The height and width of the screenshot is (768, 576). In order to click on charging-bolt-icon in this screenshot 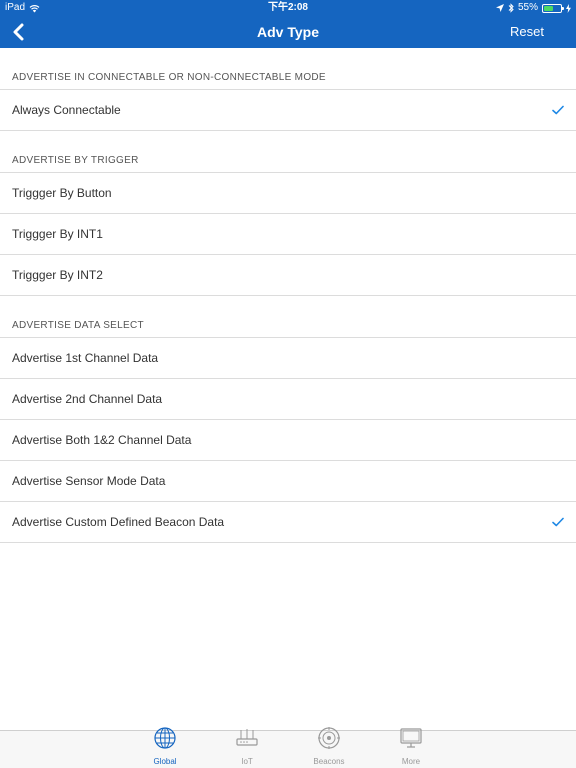, I will do `click(568, 8)`.